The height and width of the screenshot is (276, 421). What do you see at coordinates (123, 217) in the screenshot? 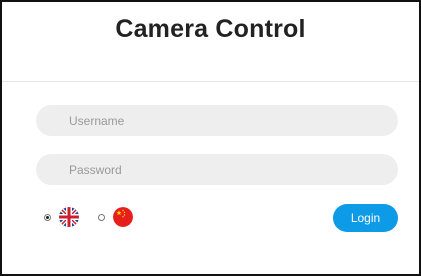
I see `china-flag-icon` at bounding box center [123, 217].